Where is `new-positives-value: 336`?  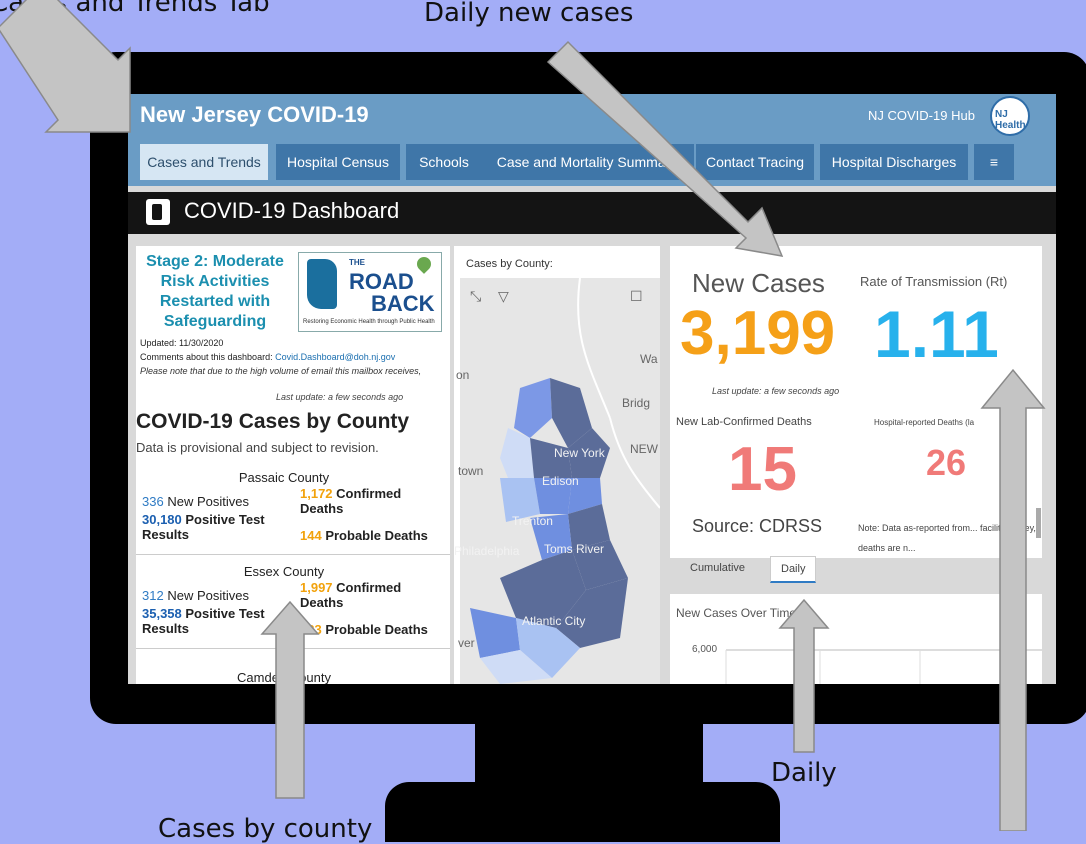 new-positives-value: 336 is located at coordinates (153, 501).